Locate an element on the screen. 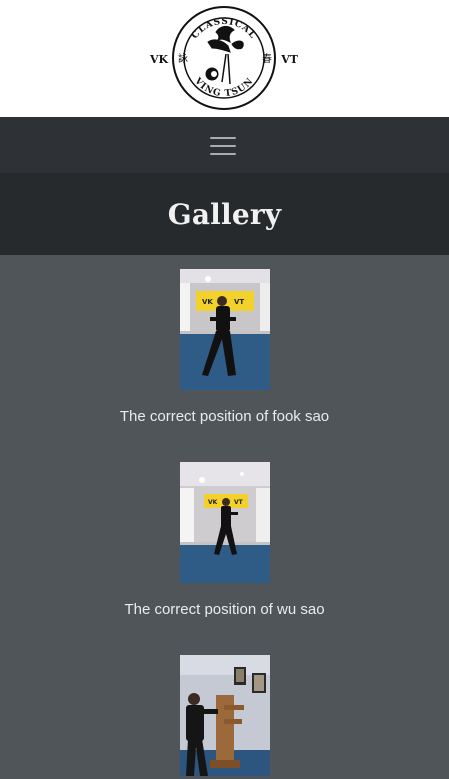 The height and width of the screenshot is (779, 449). gallery-caption: The correct position of wu sao is located at coordinates (224, 609).